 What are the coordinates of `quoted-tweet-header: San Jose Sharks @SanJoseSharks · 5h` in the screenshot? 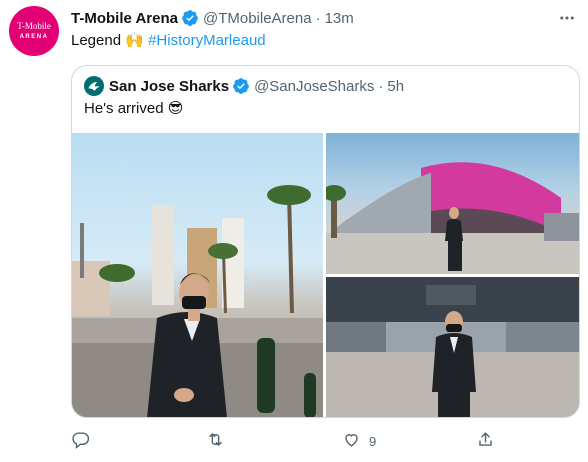 It's located at (244, 86).